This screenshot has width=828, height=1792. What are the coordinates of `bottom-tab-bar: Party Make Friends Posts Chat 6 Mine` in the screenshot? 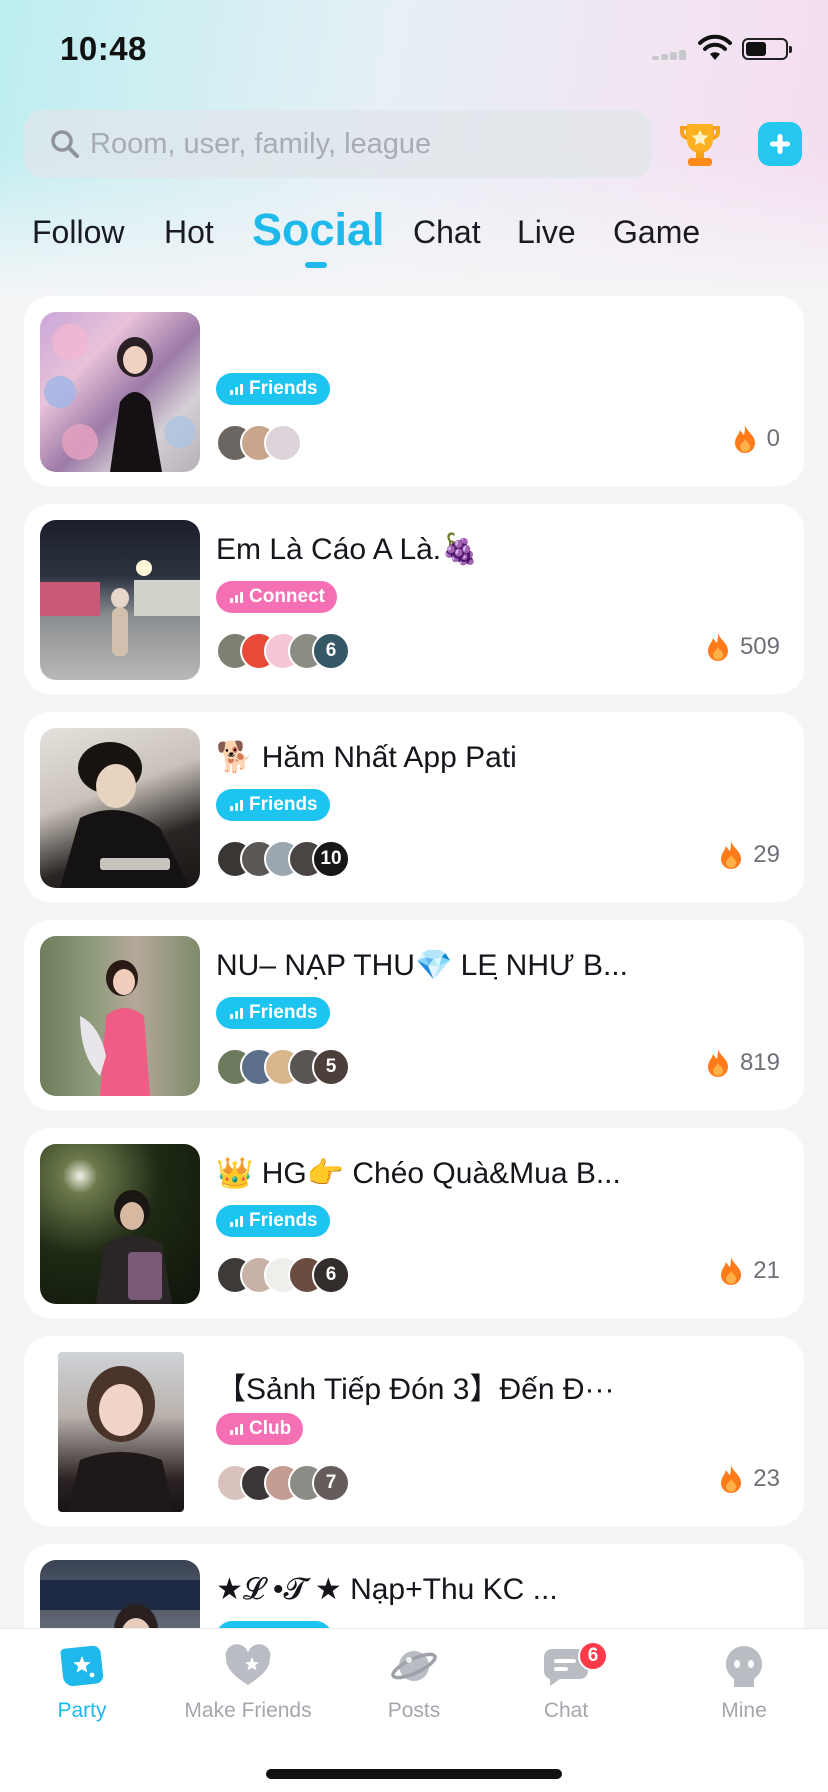 It's located at (414, 1710).